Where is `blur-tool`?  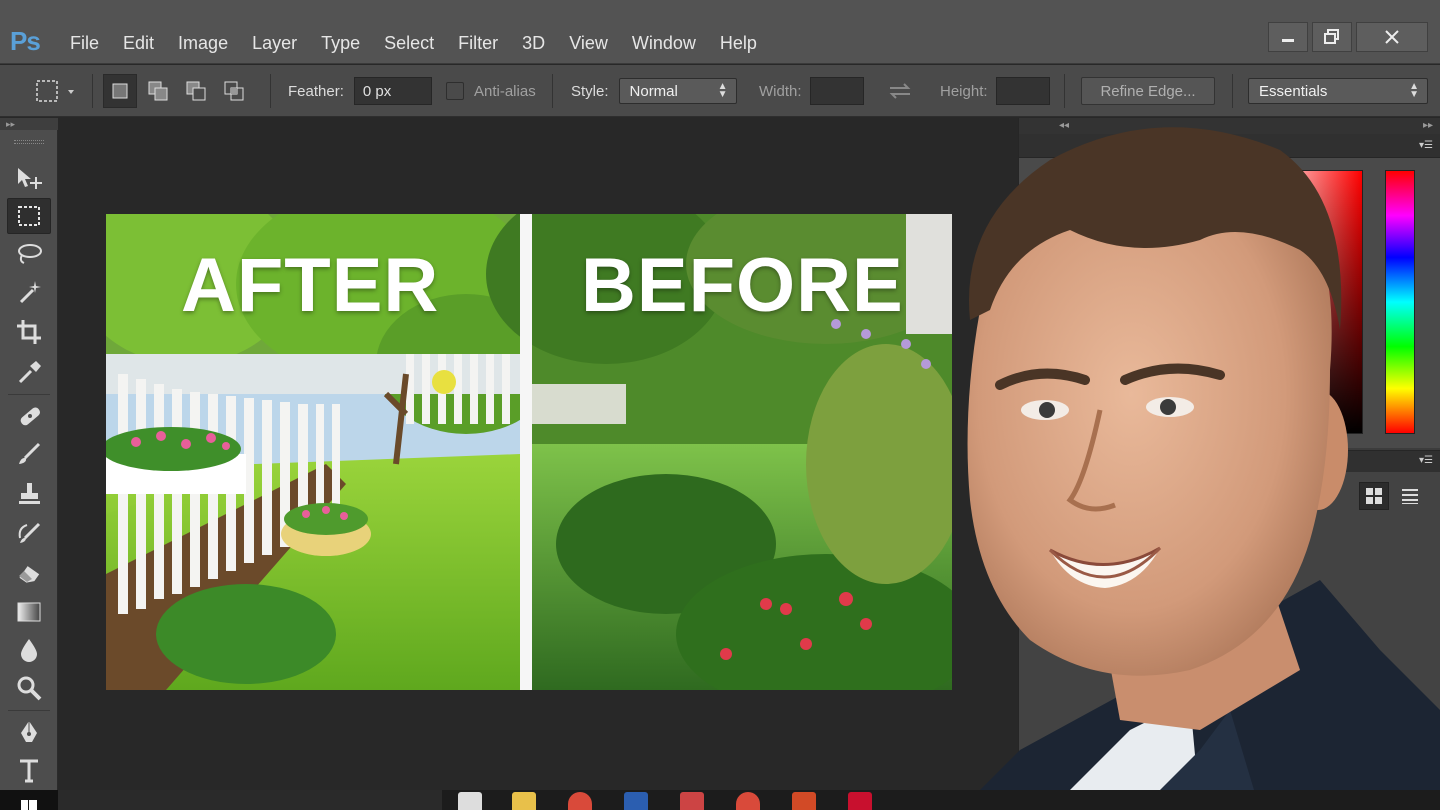 blur-tool is located at coordinates (29, 650).